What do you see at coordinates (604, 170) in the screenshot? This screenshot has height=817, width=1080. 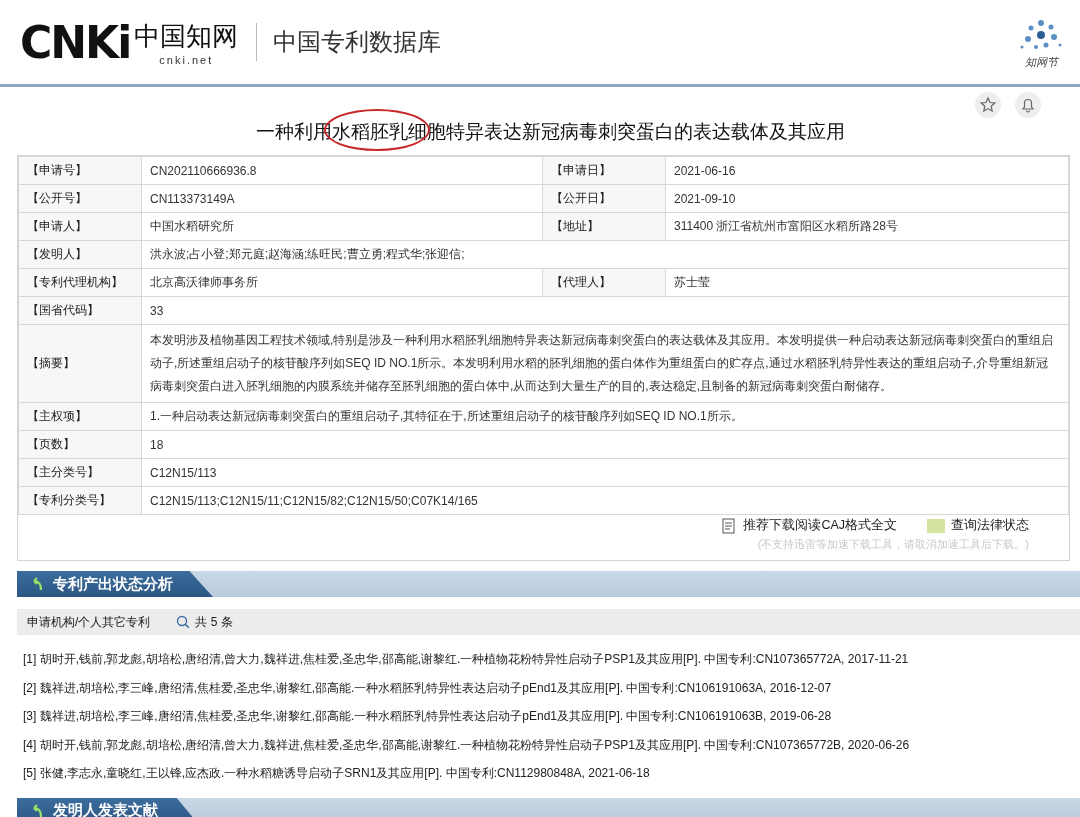 I see `field-label: 【申请日】` at bounding box center [604, 170].